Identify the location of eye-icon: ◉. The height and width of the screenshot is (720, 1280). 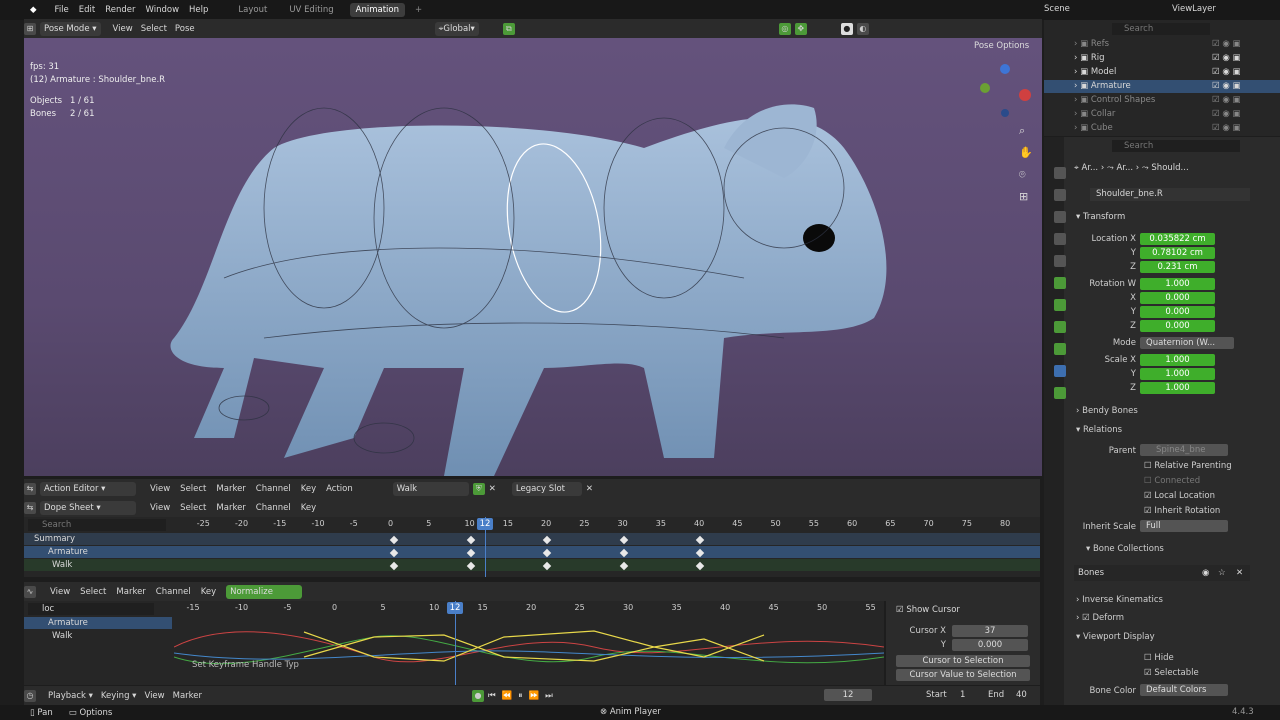
(1205, 573).